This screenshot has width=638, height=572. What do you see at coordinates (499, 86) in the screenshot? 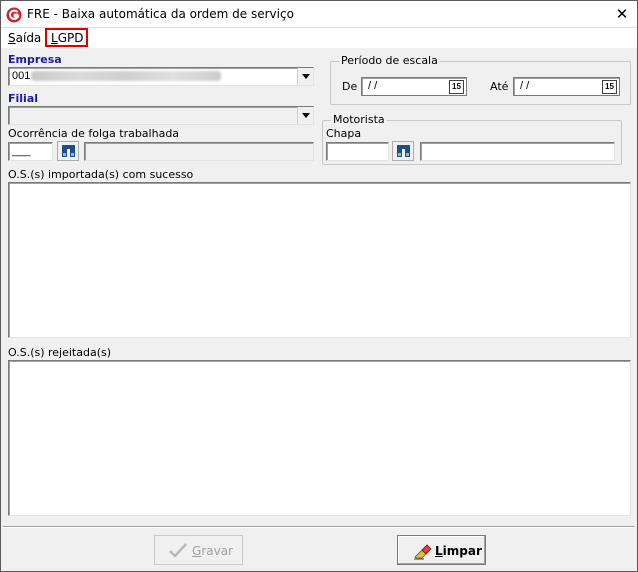
I see `ate-label: Até` at bounding box center [499, 86].